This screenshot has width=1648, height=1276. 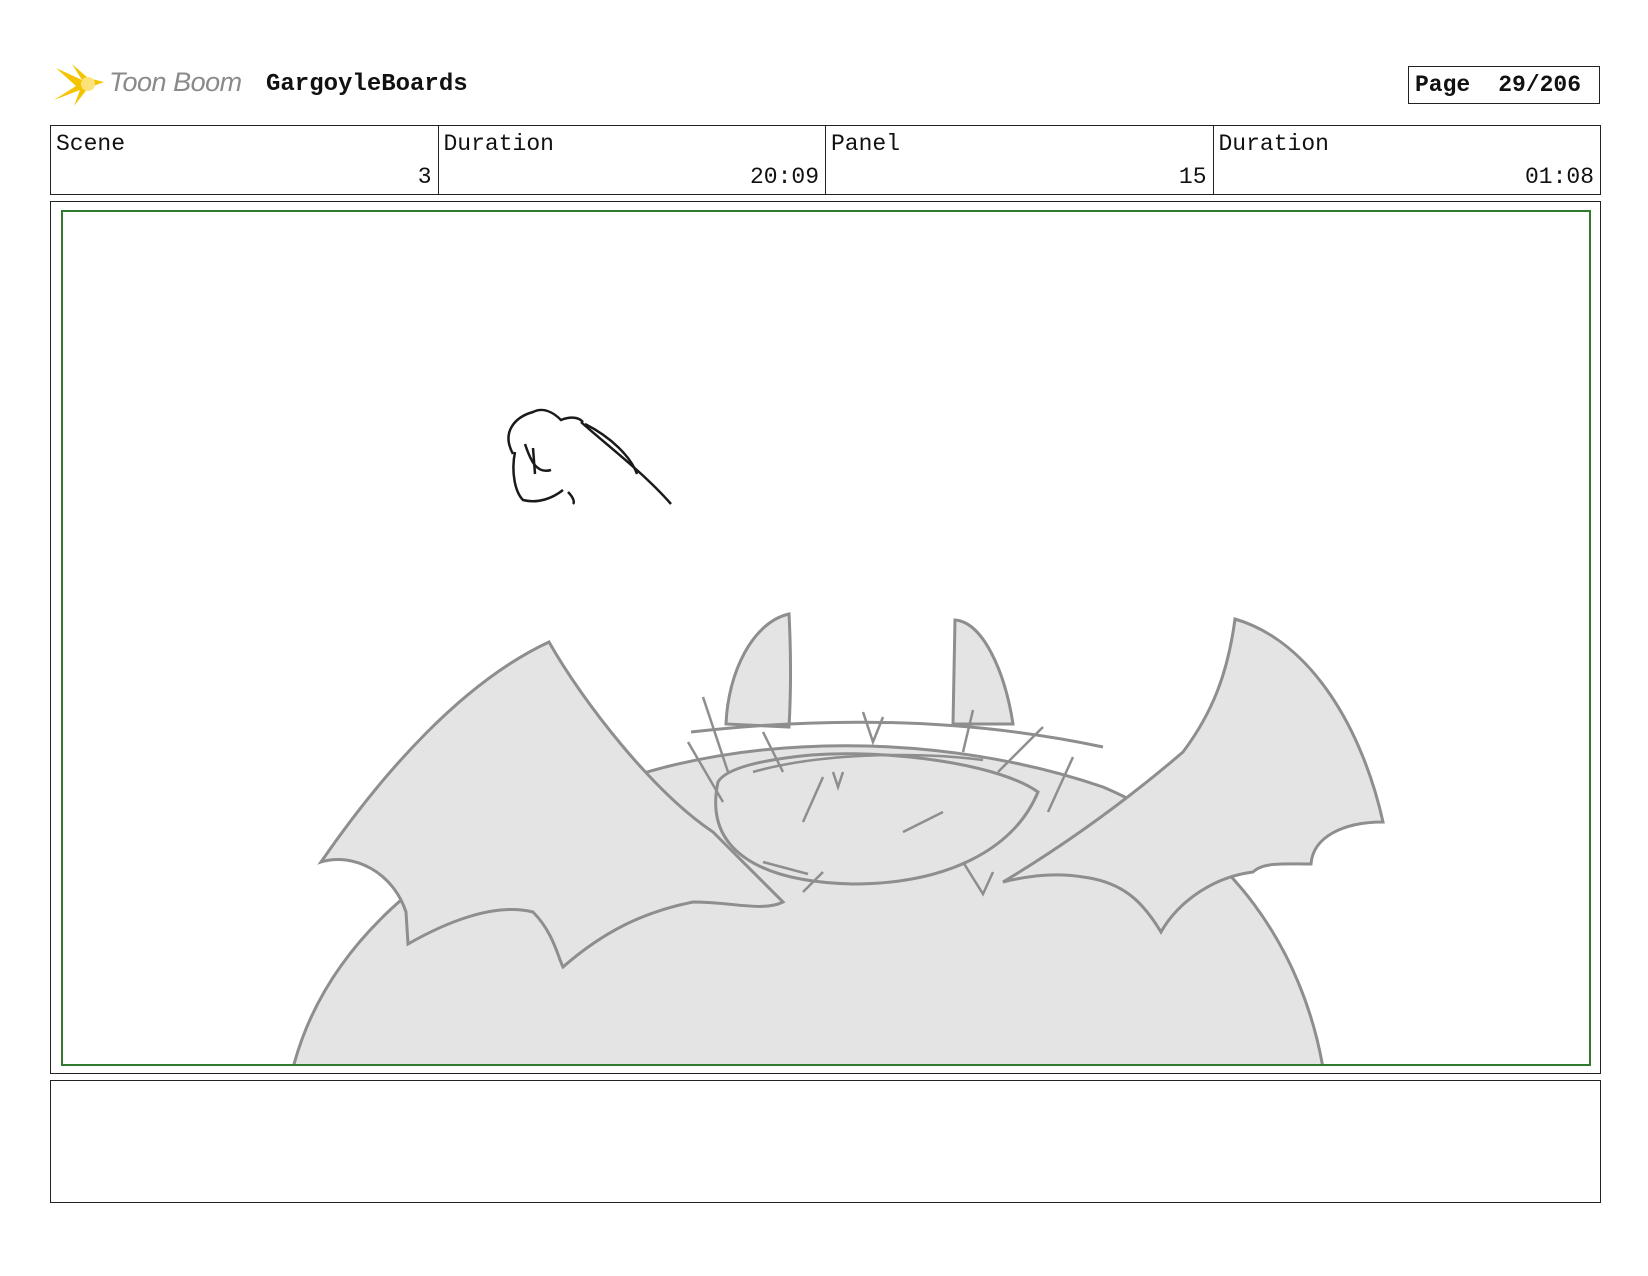 What do you see at coordinates (866, 144) in the screenshot?
I see `panel-label: Panel` at bounding box center [866, 144].